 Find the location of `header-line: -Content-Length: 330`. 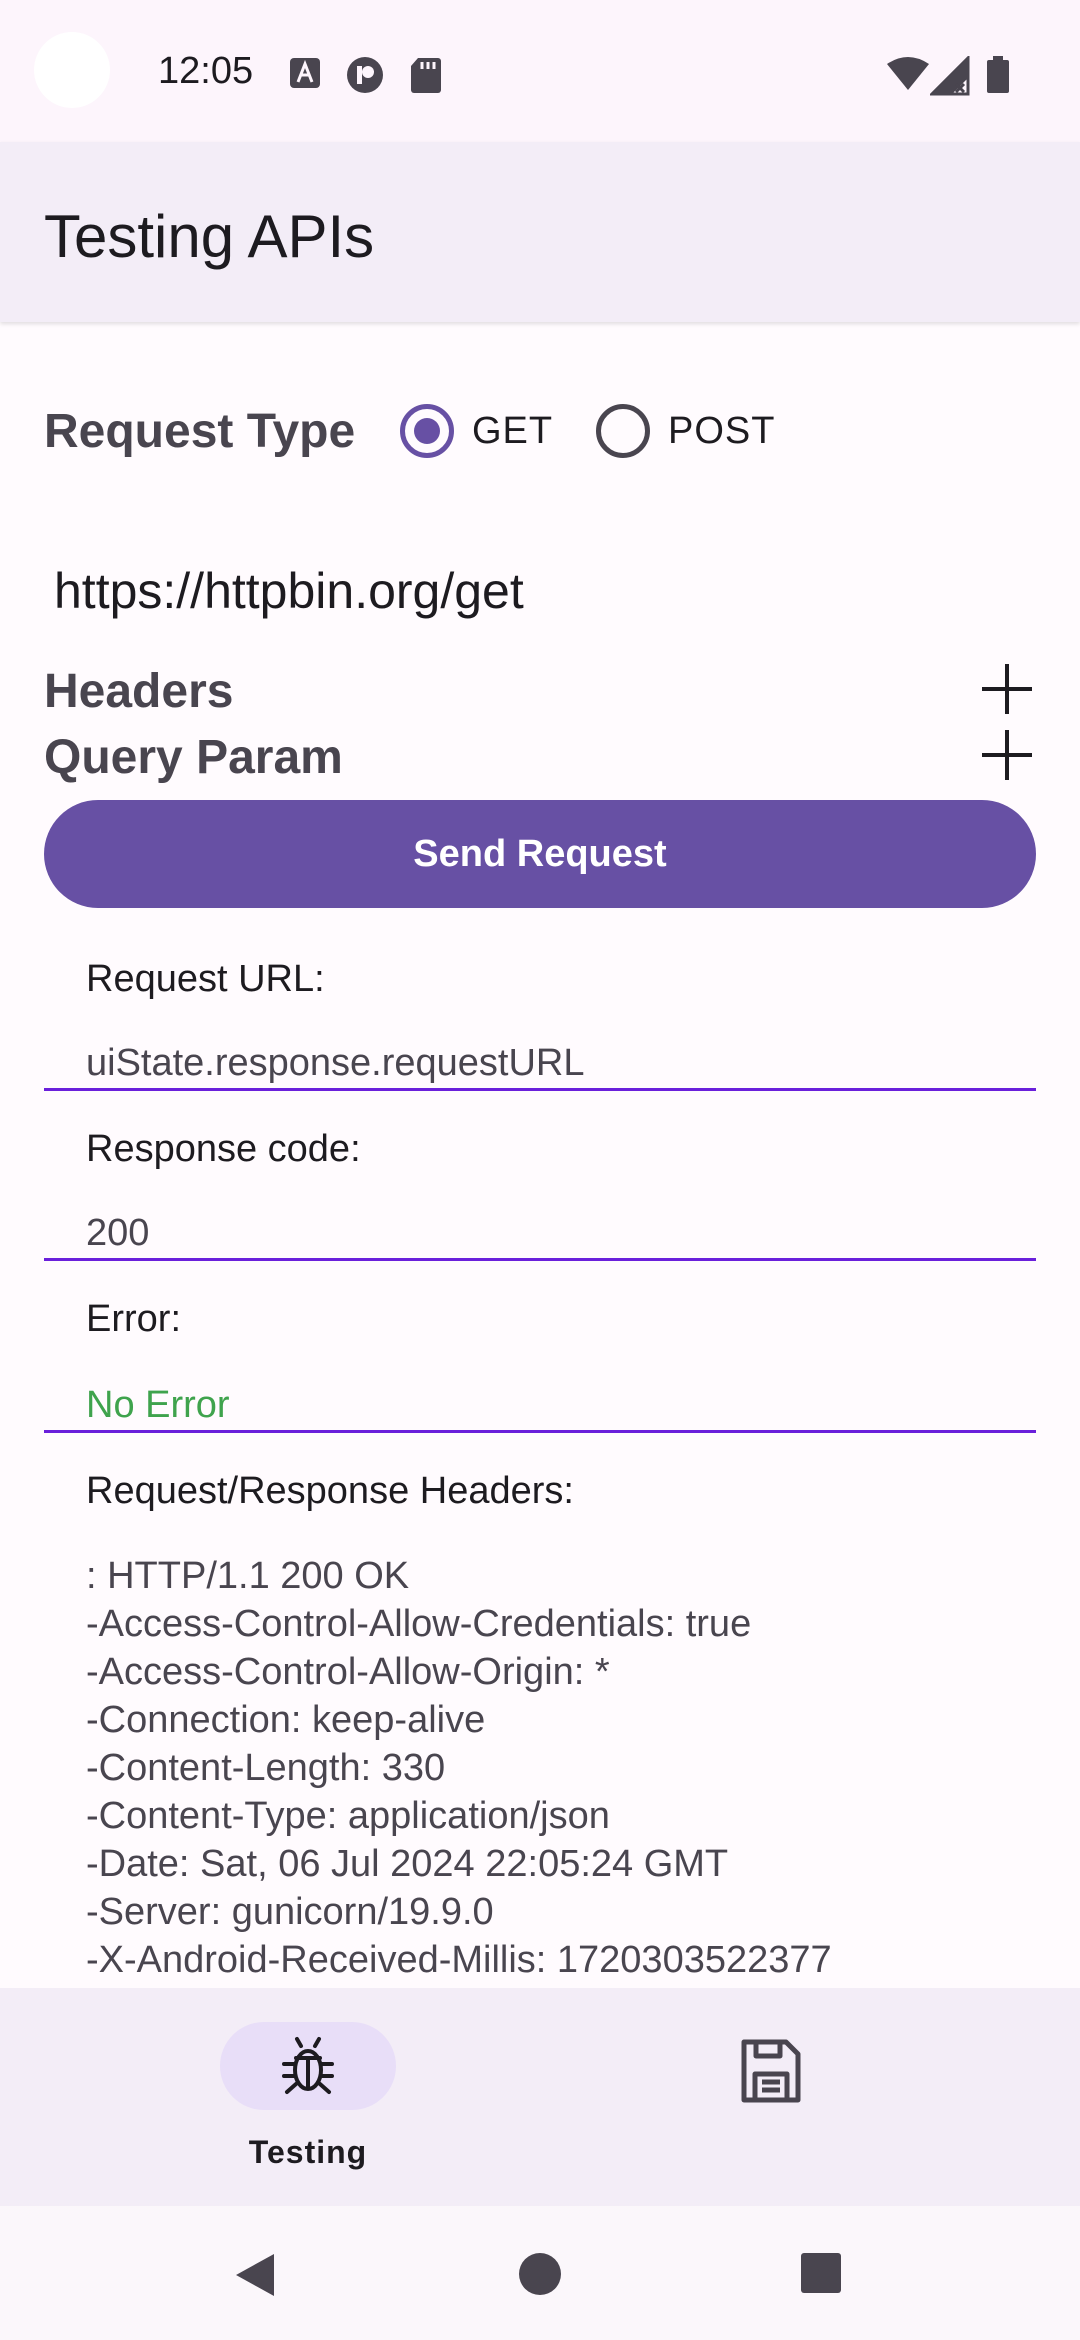

header-line: -Content-Length: 330 is located at coordinates (266, 1768).